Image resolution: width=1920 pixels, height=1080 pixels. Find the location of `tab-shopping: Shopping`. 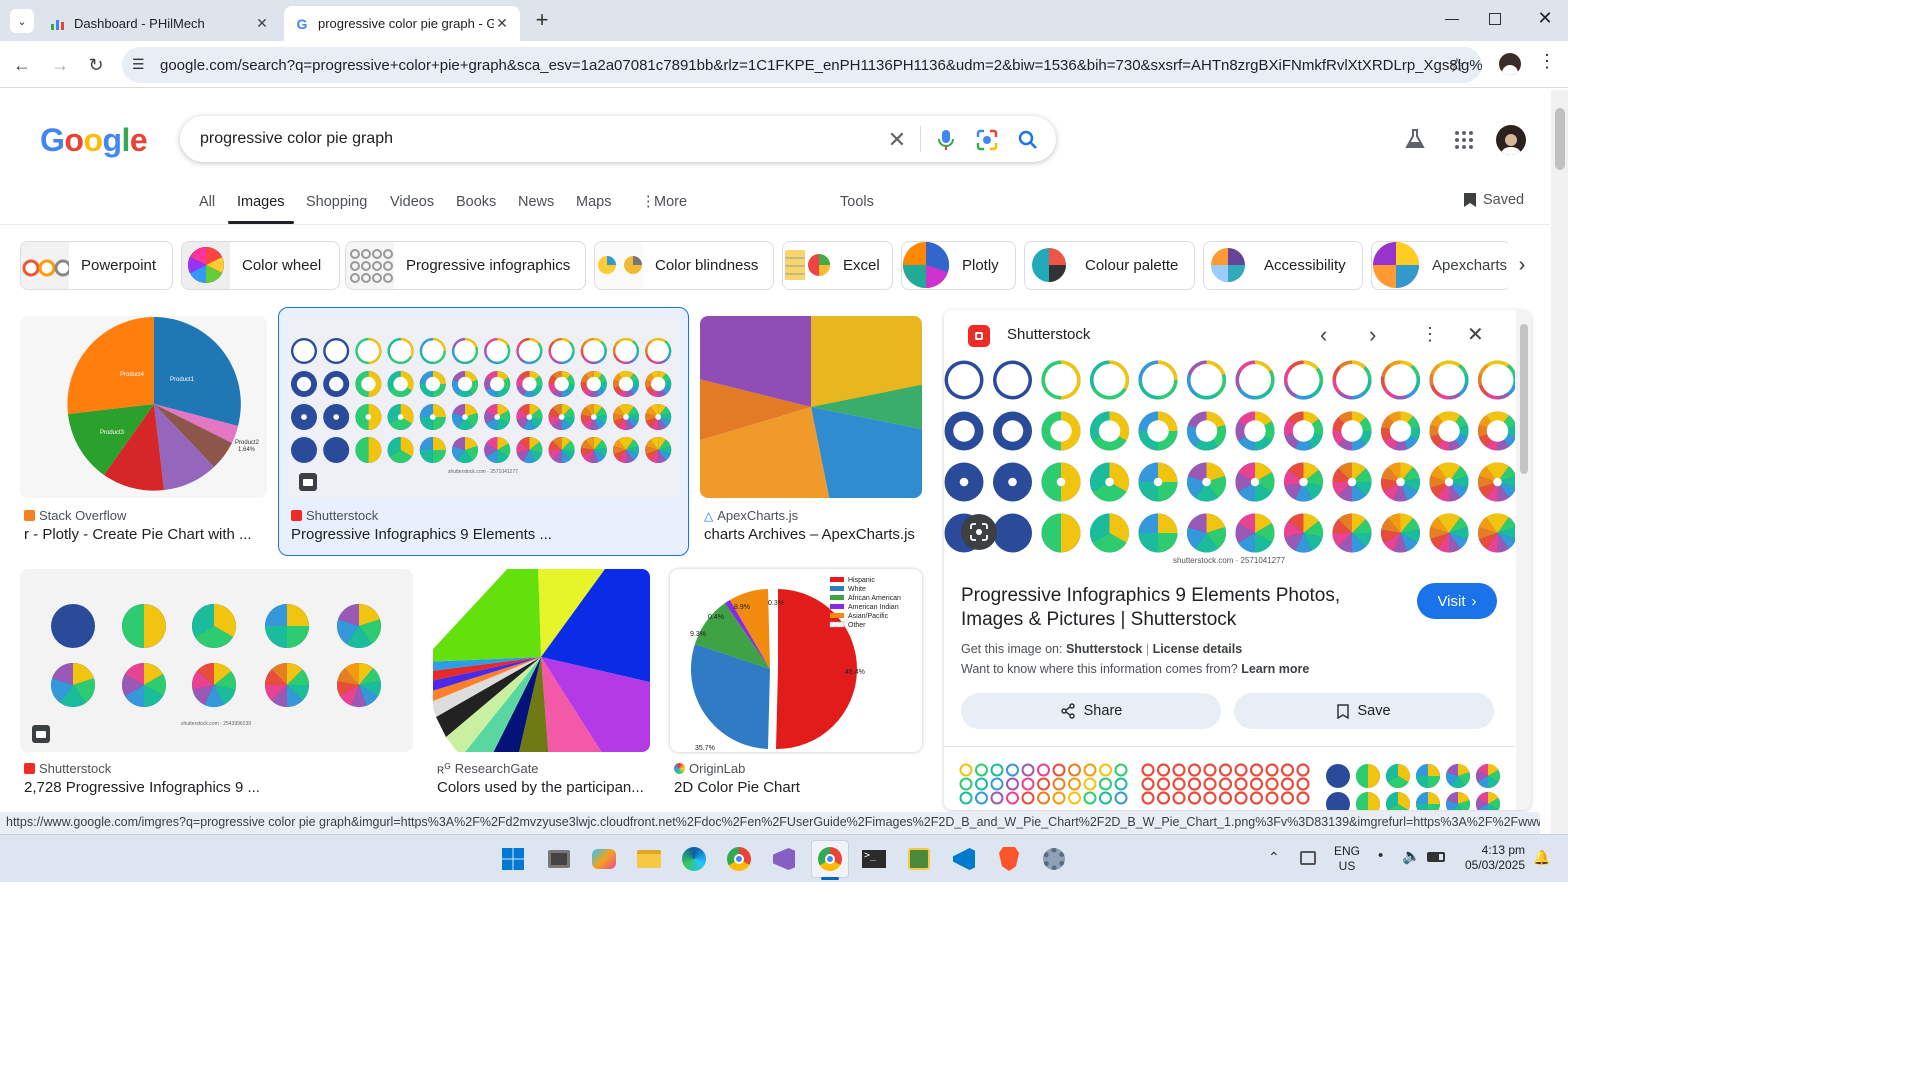

tab-shopping: Shopping is located at coordinates (336, 202).